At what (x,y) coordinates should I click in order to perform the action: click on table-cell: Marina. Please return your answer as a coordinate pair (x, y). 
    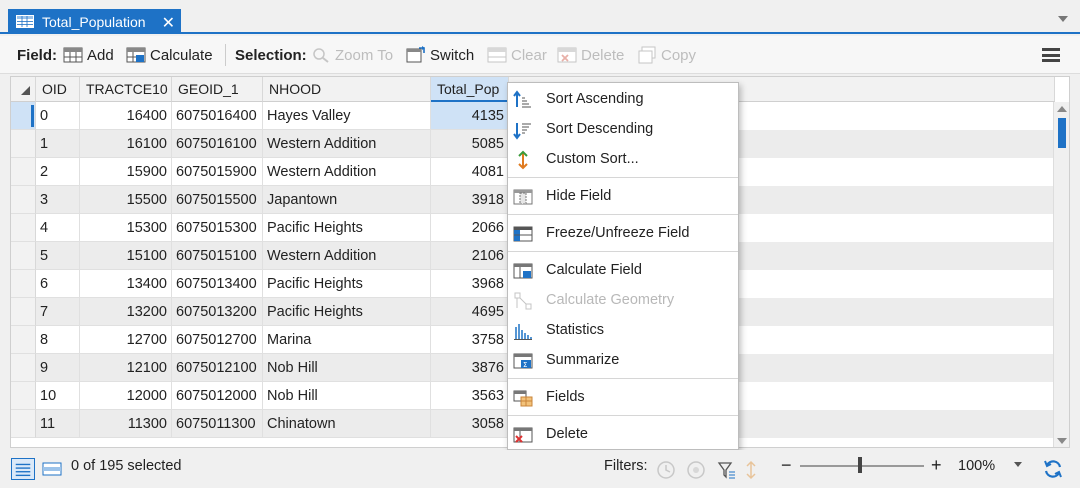
    Looking at the image, I should click on (347, 340).